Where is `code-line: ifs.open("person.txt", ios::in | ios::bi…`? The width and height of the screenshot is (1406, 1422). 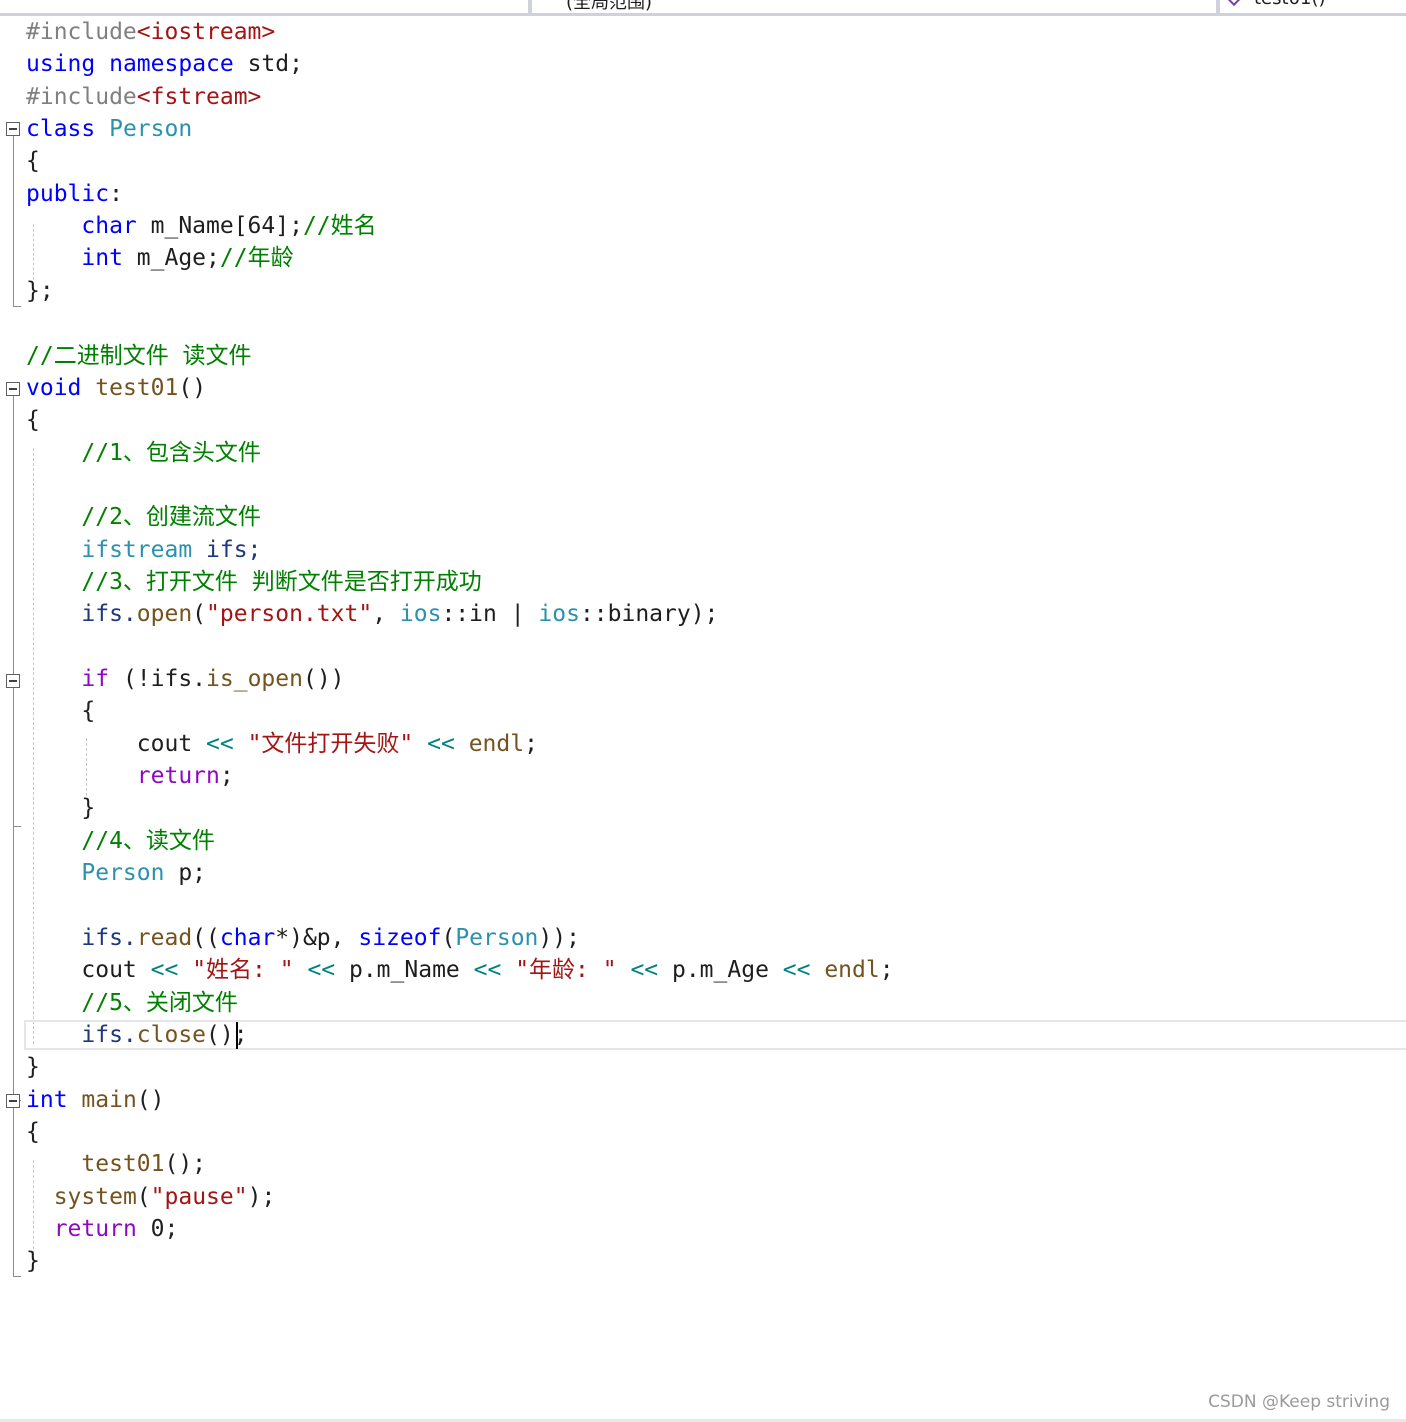 code-line: ifs.open("person.txt", ios::in | ios::bi… is located at coordinates (372, 614).